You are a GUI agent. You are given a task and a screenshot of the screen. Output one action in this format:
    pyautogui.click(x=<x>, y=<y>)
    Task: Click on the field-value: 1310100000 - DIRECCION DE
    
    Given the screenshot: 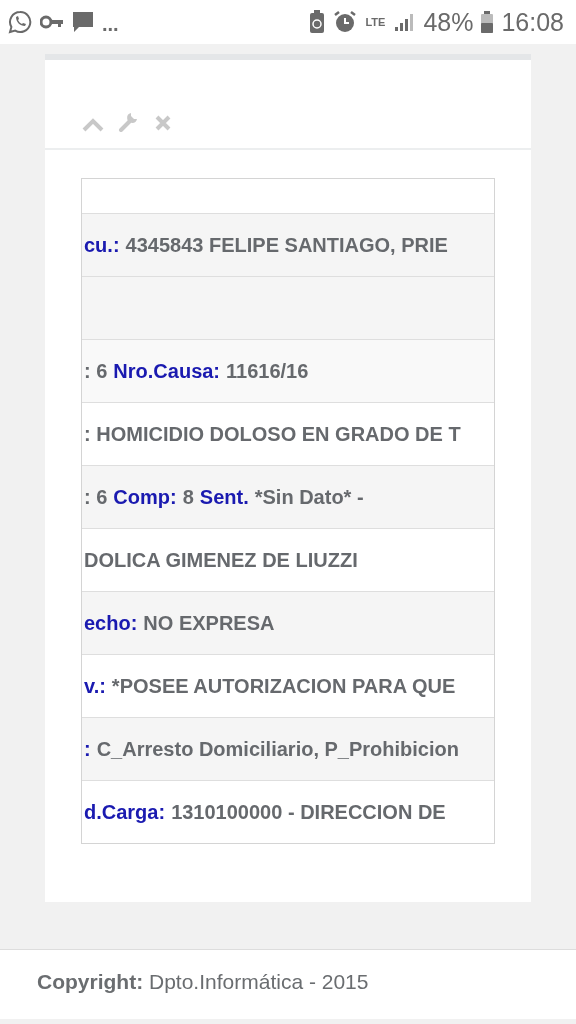 What is the action you would take?
    pyautogui.click(x=308, y=812)
    